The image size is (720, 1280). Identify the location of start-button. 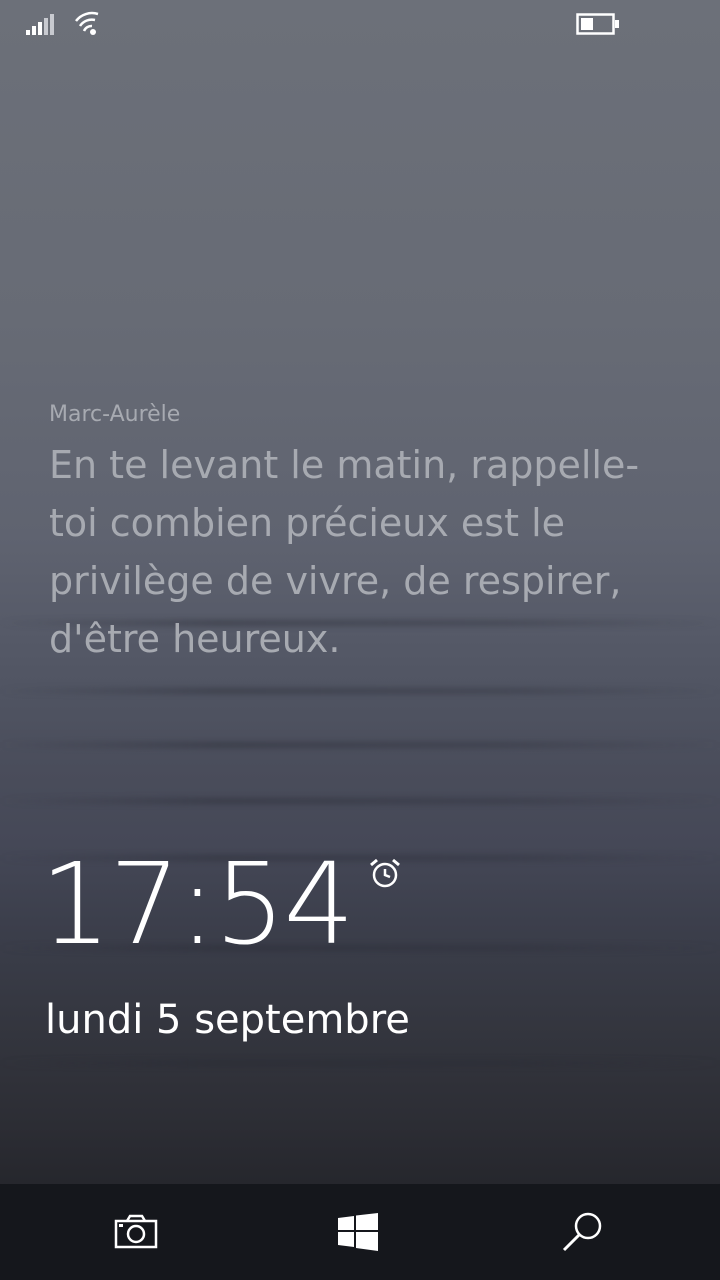
(358, 1232).